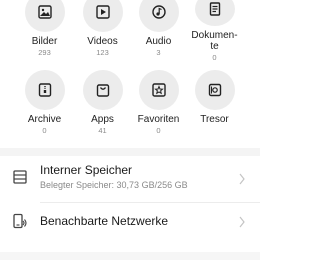 This screenshot has height=260, width=320. I want to click on category-label: Videos, so click(102, 41).